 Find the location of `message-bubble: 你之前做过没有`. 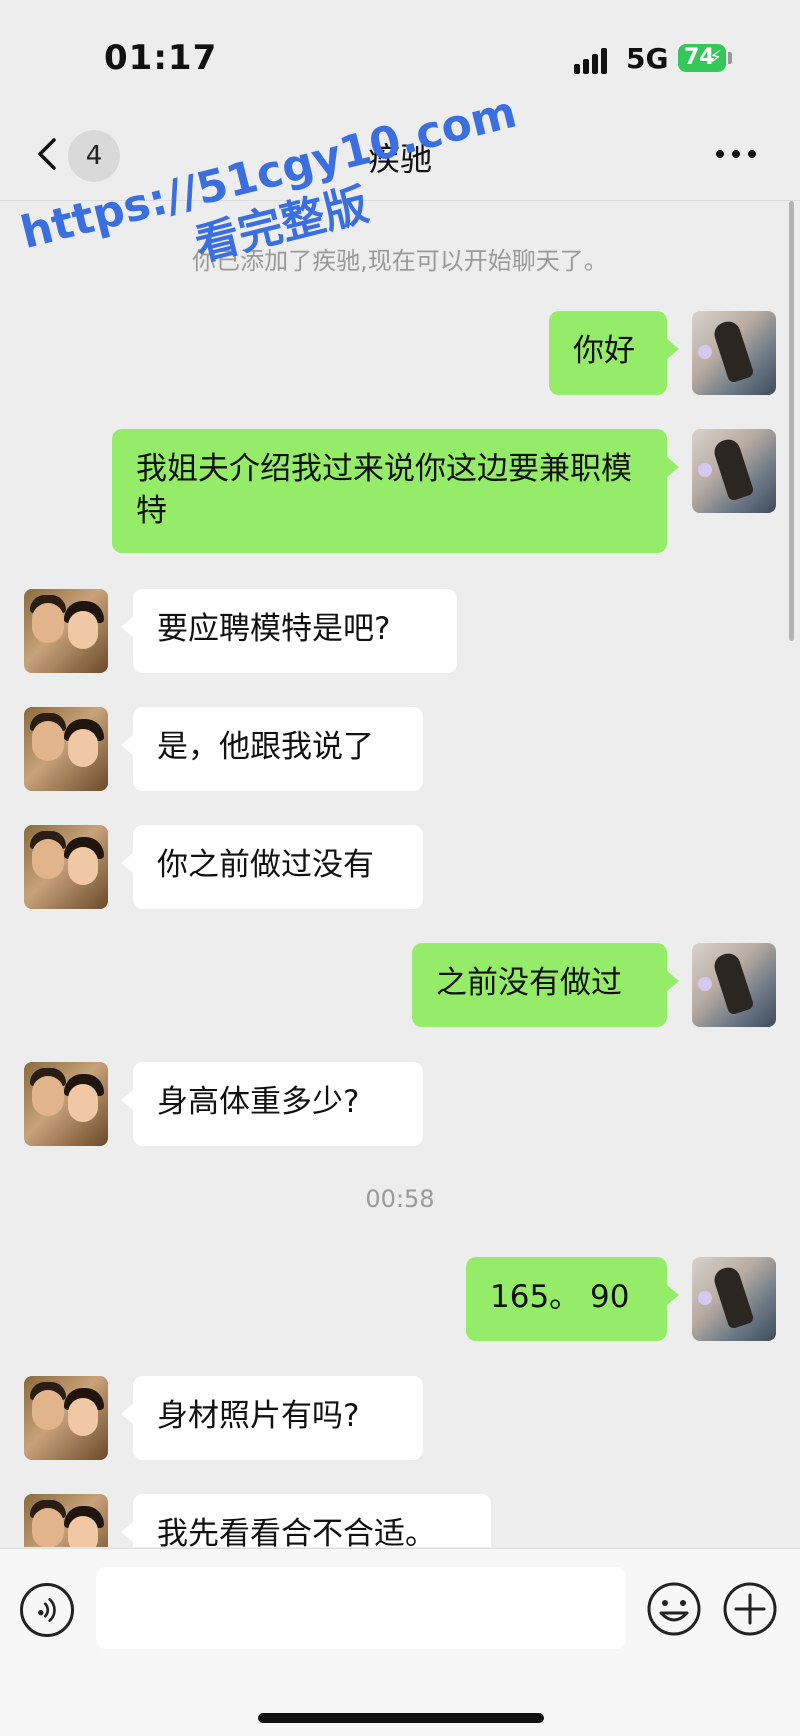

message-bubble: 你之前做过没有 is located at coordinates (272, 867).